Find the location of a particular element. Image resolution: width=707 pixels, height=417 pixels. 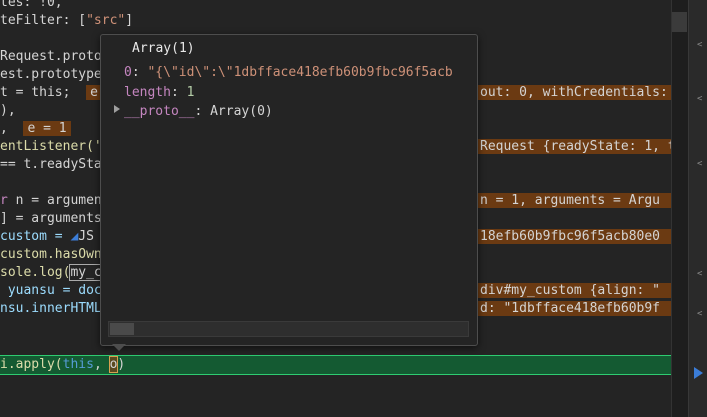

inline-value-badge: out: 0, withCredentials: is located at coordinates (573, 92).